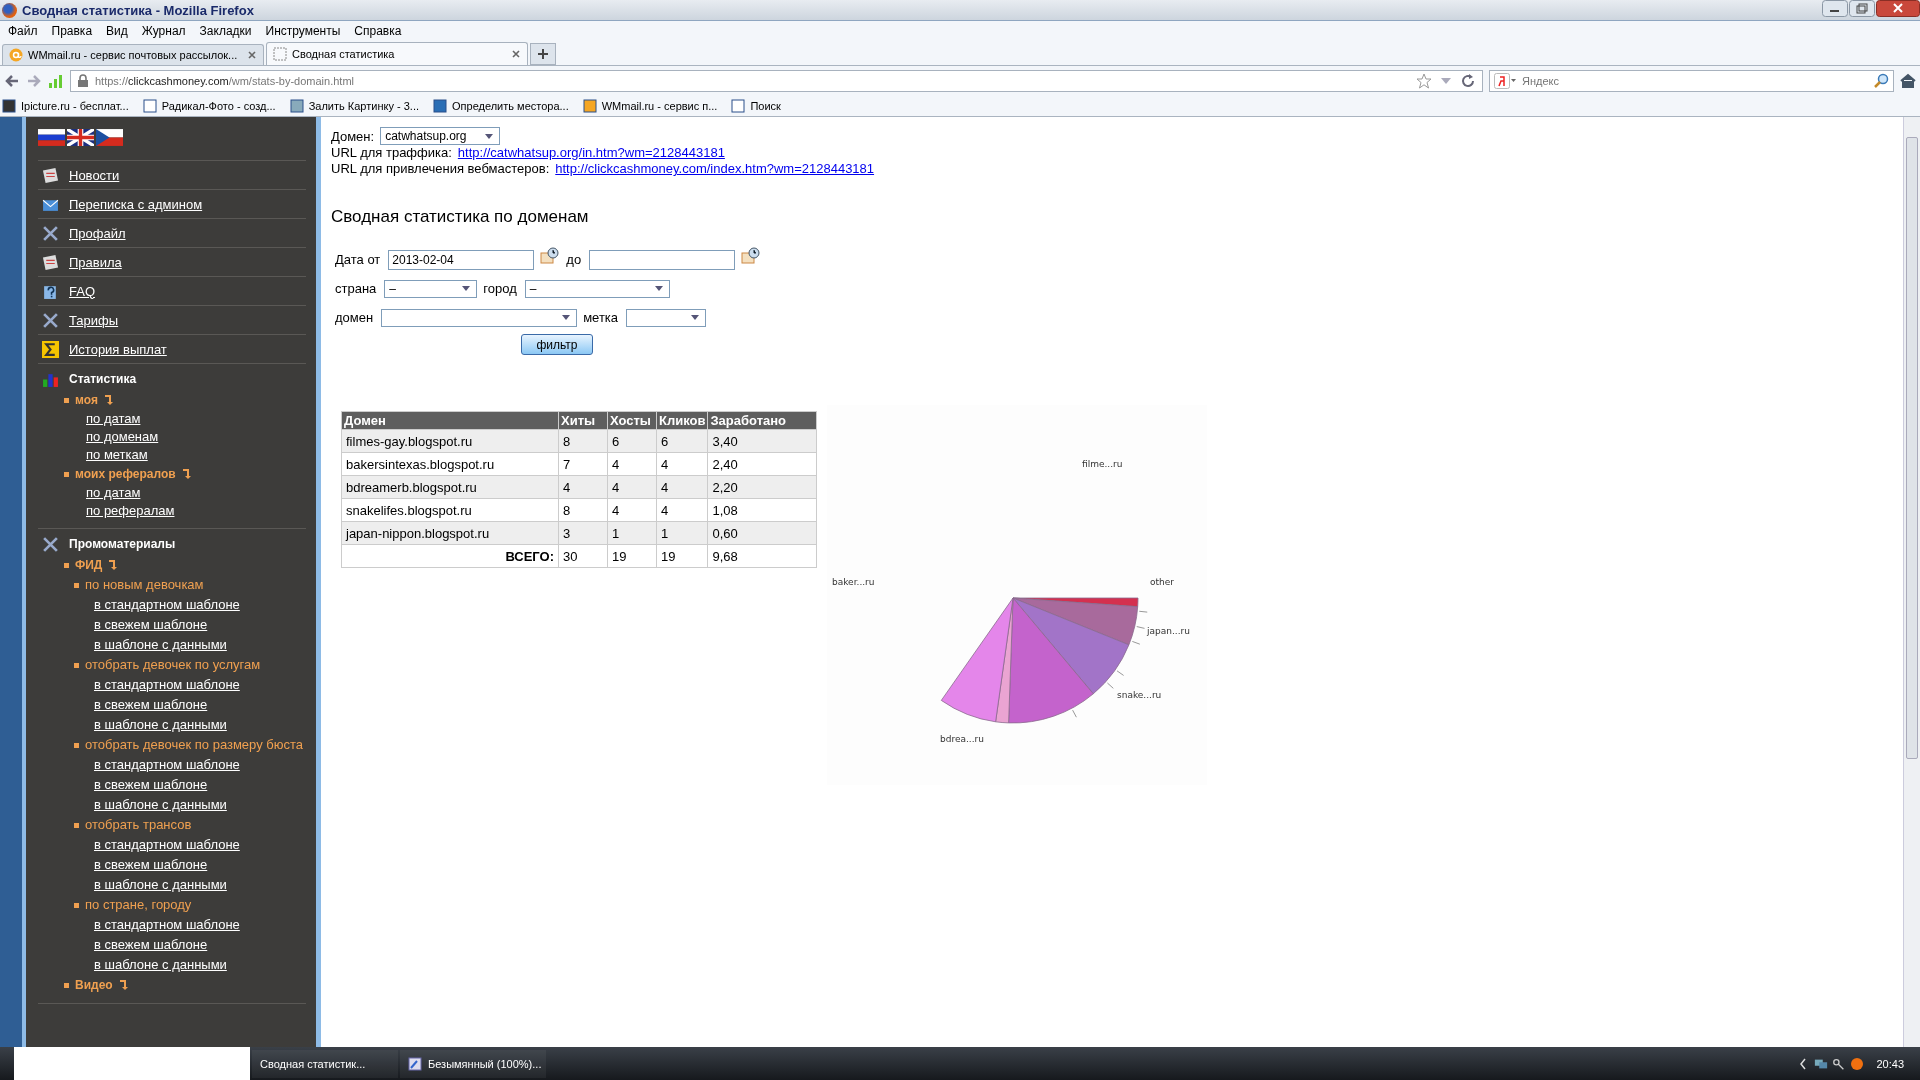 The width and height of the screenshot is (1920, 1080). I want to click on sidebar-link: по меткам, so click(106, 455).